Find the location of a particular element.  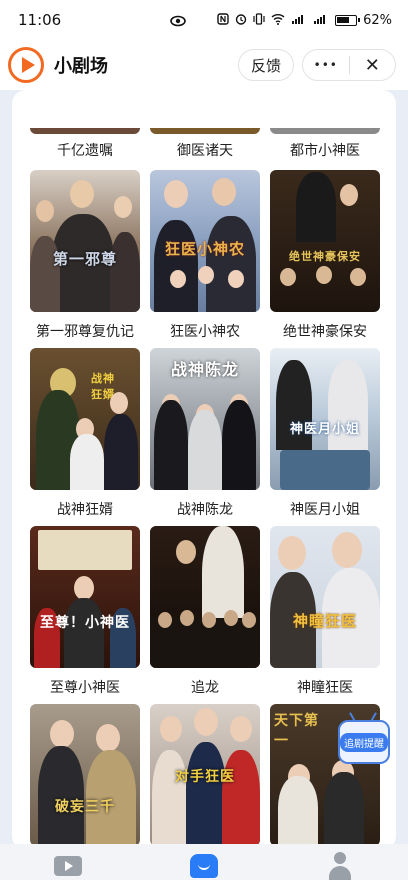

follow-reminder-label: 追剧提醒 is located at coordinates (364, 742).